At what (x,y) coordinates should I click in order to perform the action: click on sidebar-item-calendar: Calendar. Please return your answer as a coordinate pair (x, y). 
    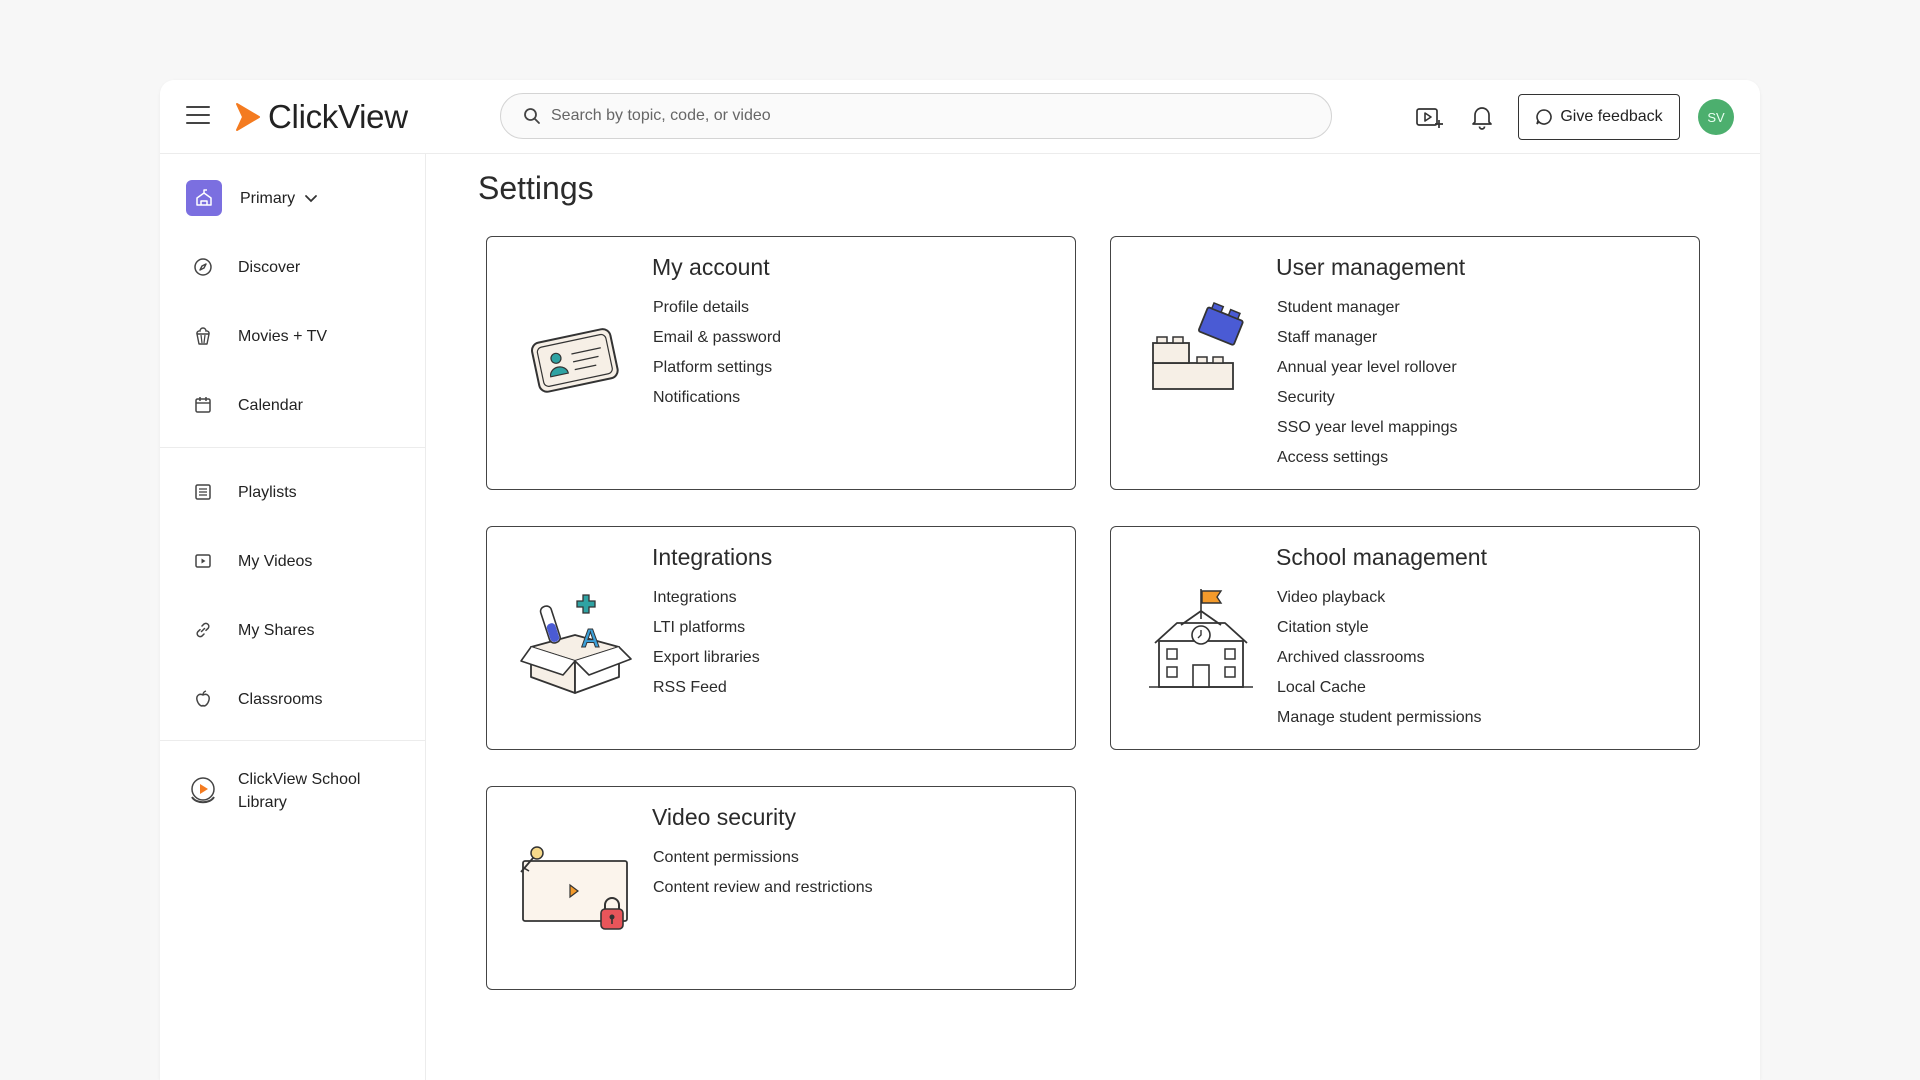
    Looking at the image, I should click on (301, 405).